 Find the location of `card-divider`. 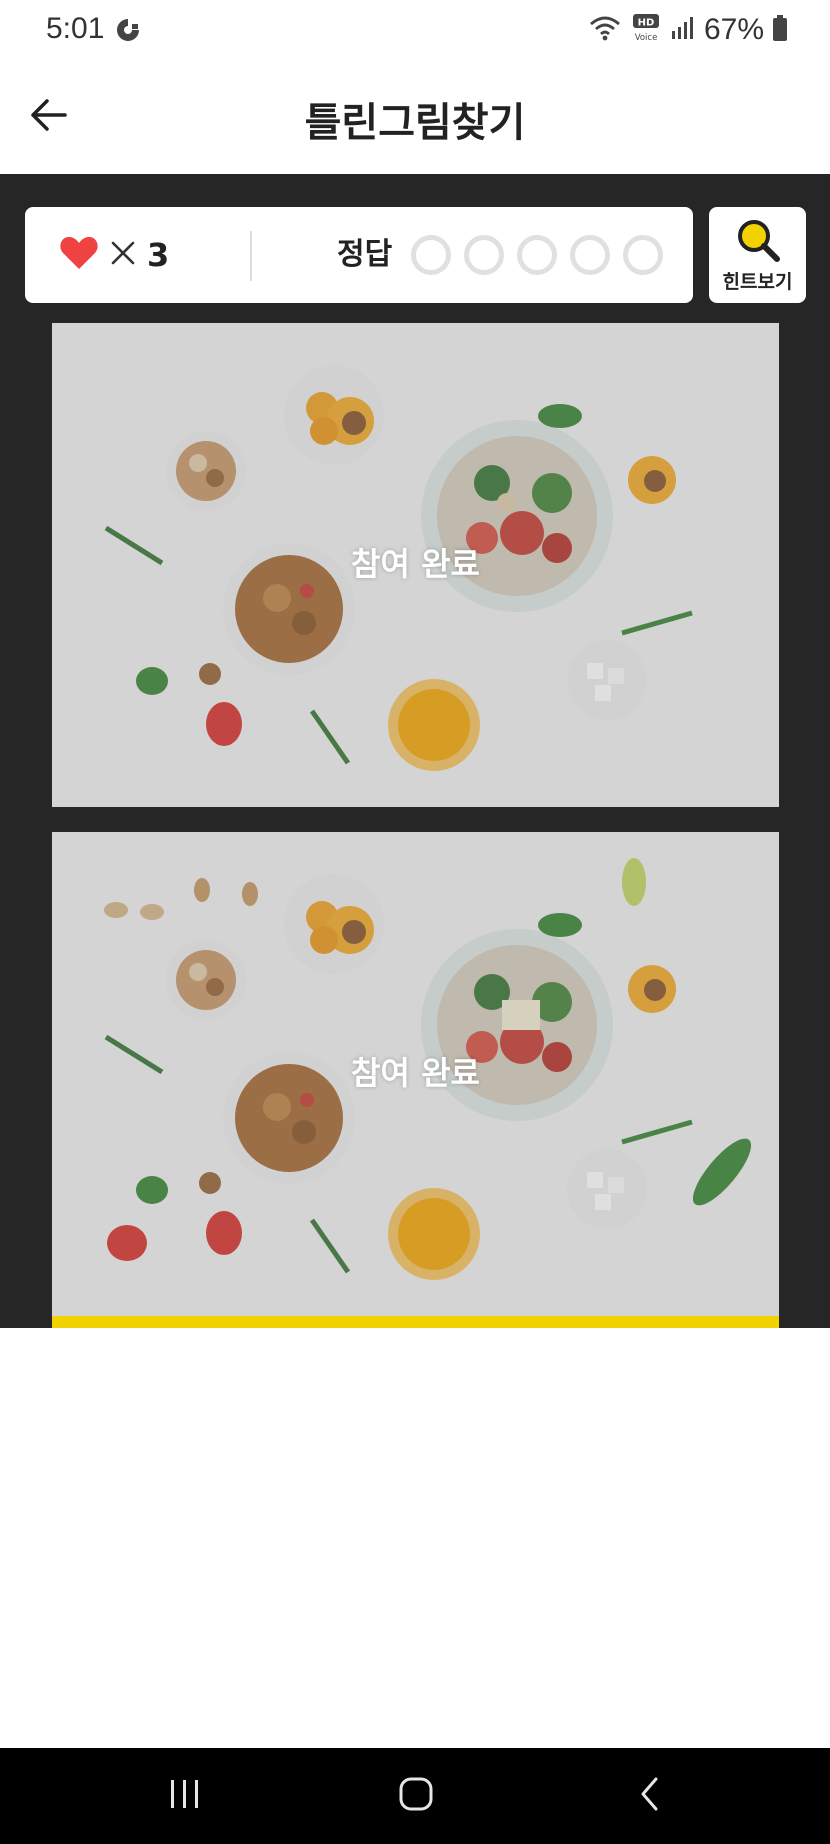

card-divider is located at coordinates (251, 256).